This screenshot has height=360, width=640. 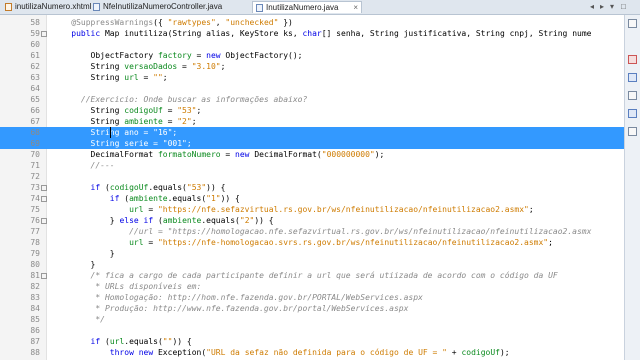 I want to click on code-line: 73 if (codigoUf.equals("53")) {, so click(x=312, y=187).